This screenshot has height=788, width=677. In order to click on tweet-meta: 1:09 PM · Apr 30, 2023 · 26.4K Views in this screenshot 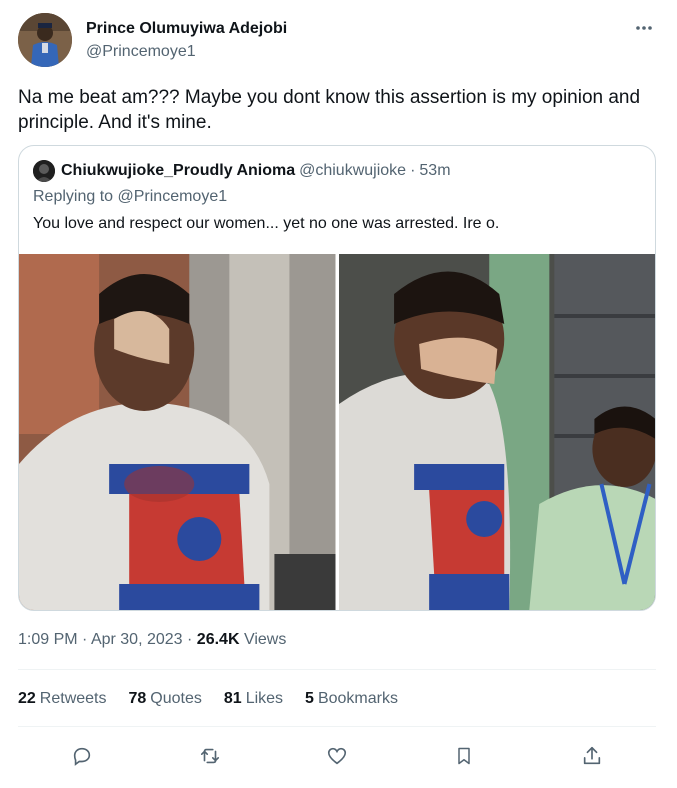, I will do `click(152, 640)`.